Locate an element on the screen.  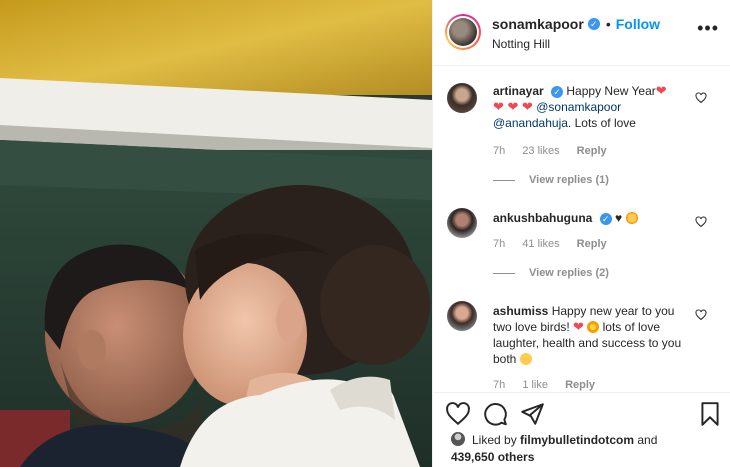
mention-link: @sonamkapoor is located at coordinates (578, 107).